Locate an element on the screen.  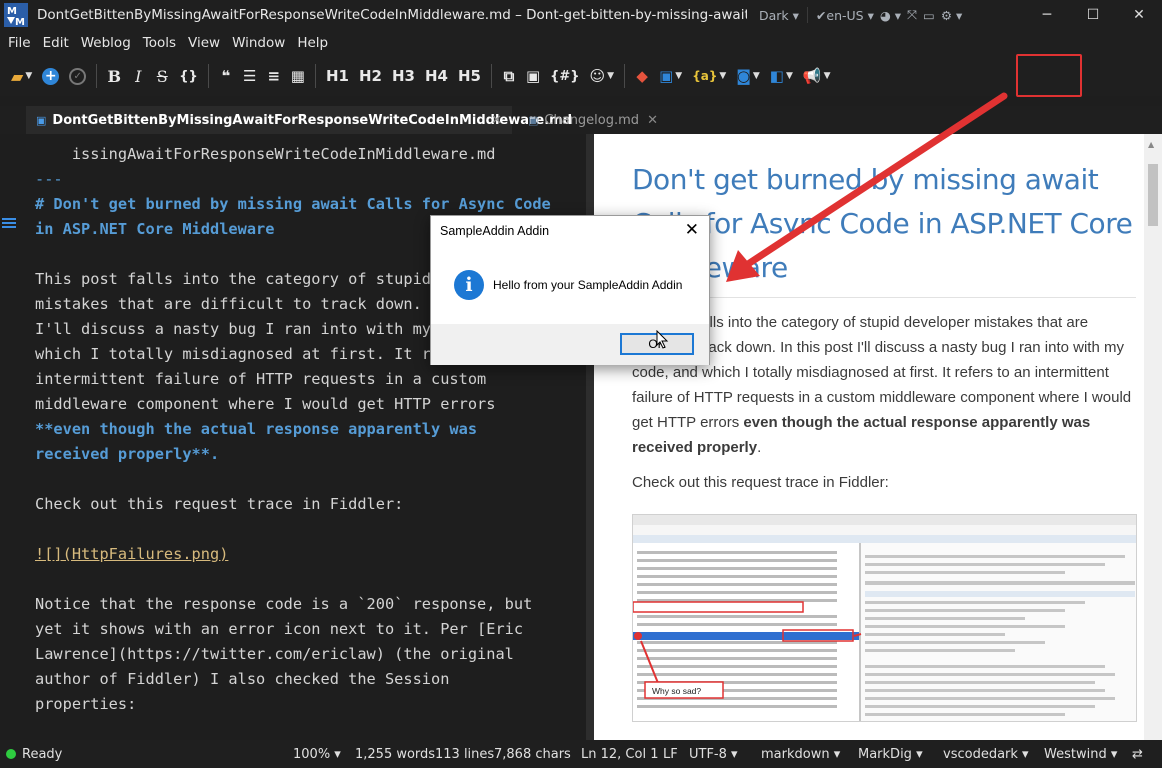
editor-line: received properly**. is located at coordinates (127, 454).